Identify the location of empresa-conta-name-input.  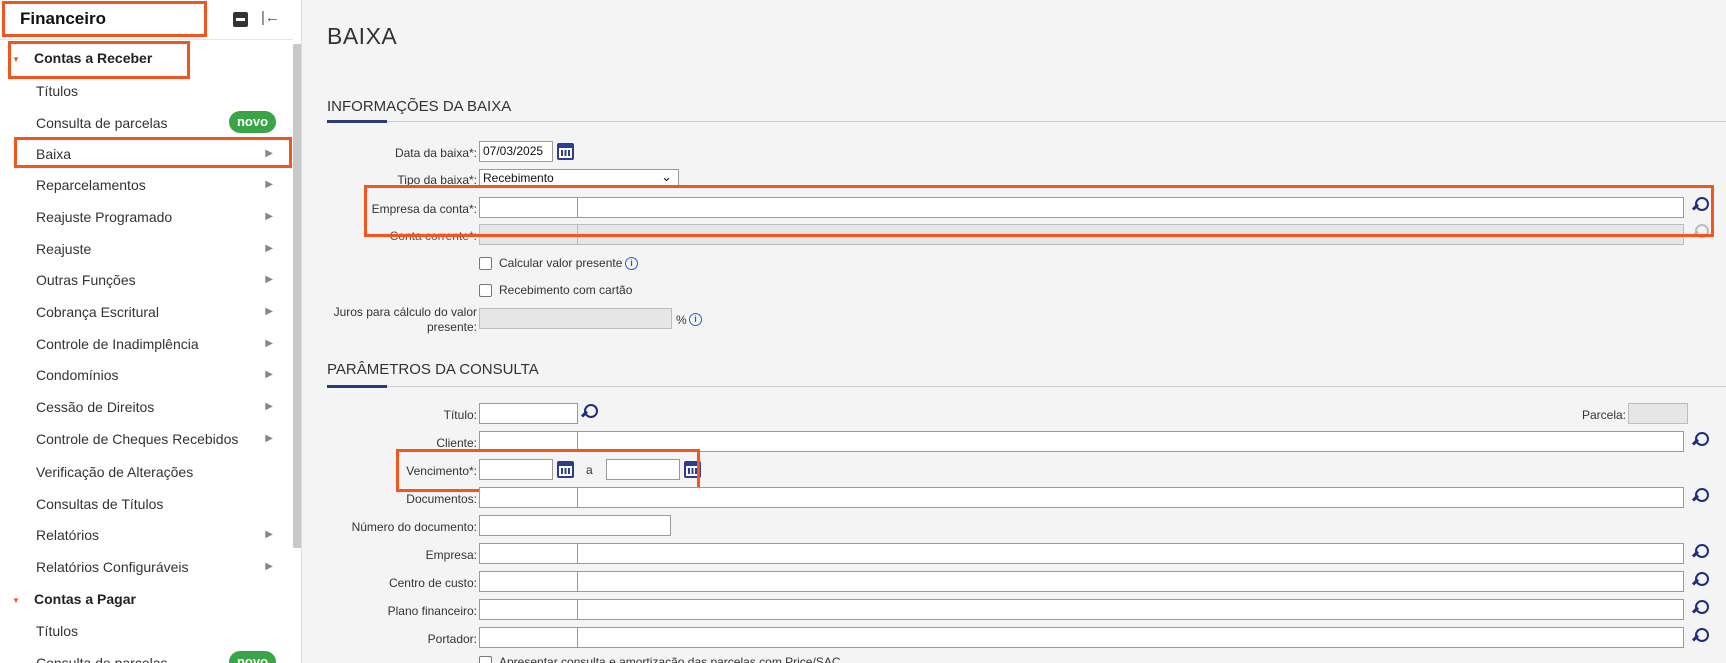
(1130, 207).